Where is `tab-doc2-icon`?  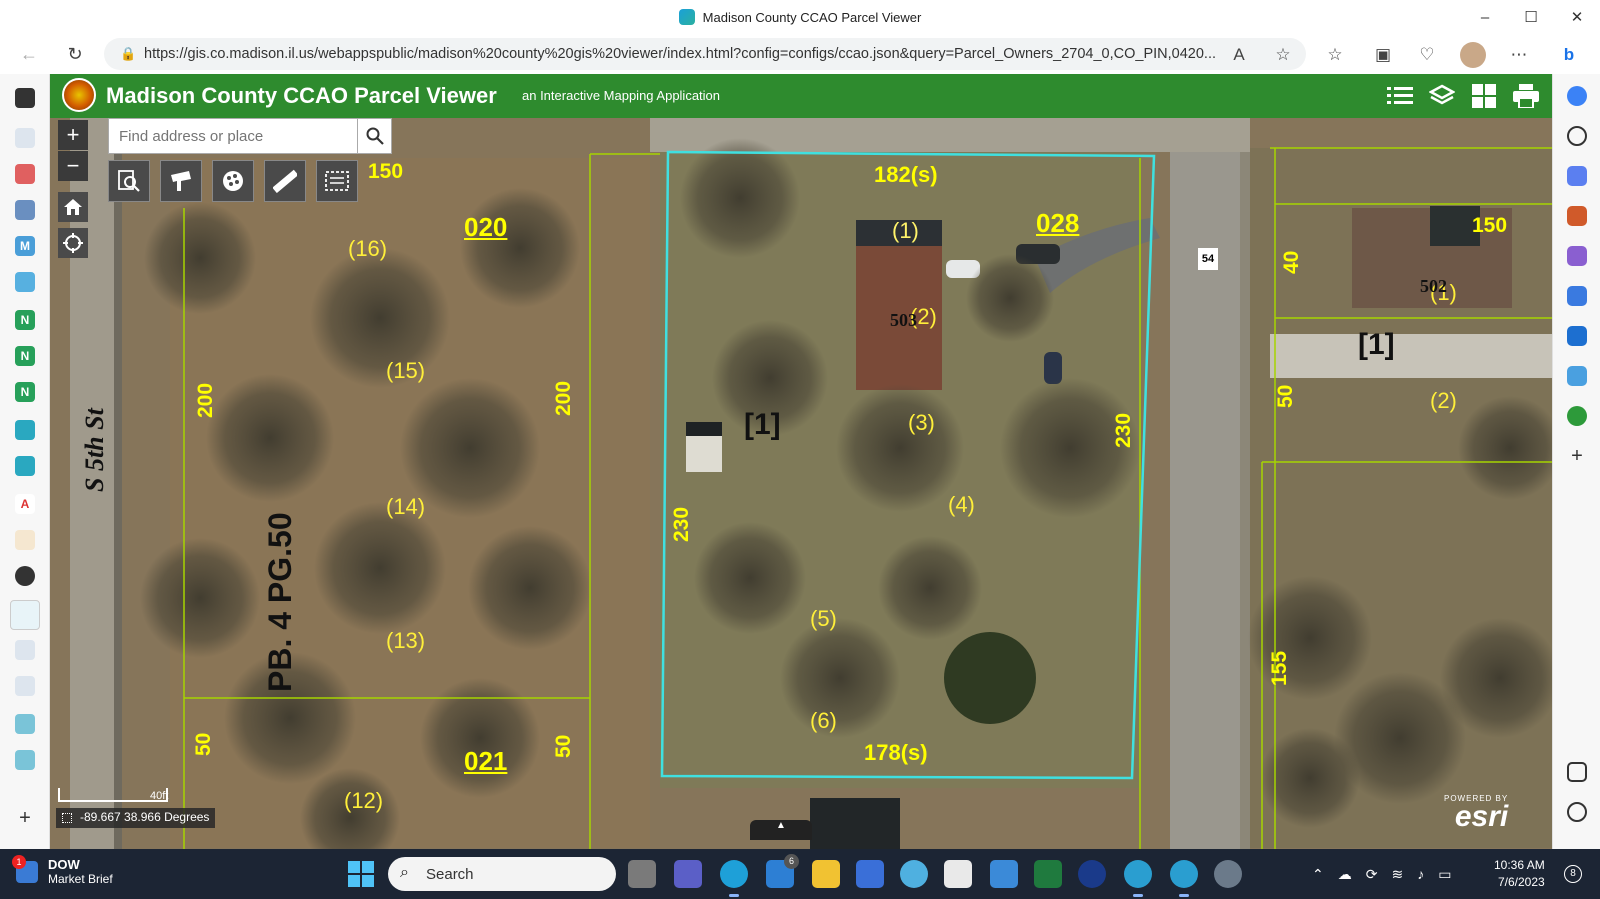
tab-doc2-icon is located at coordinates (25, 650).